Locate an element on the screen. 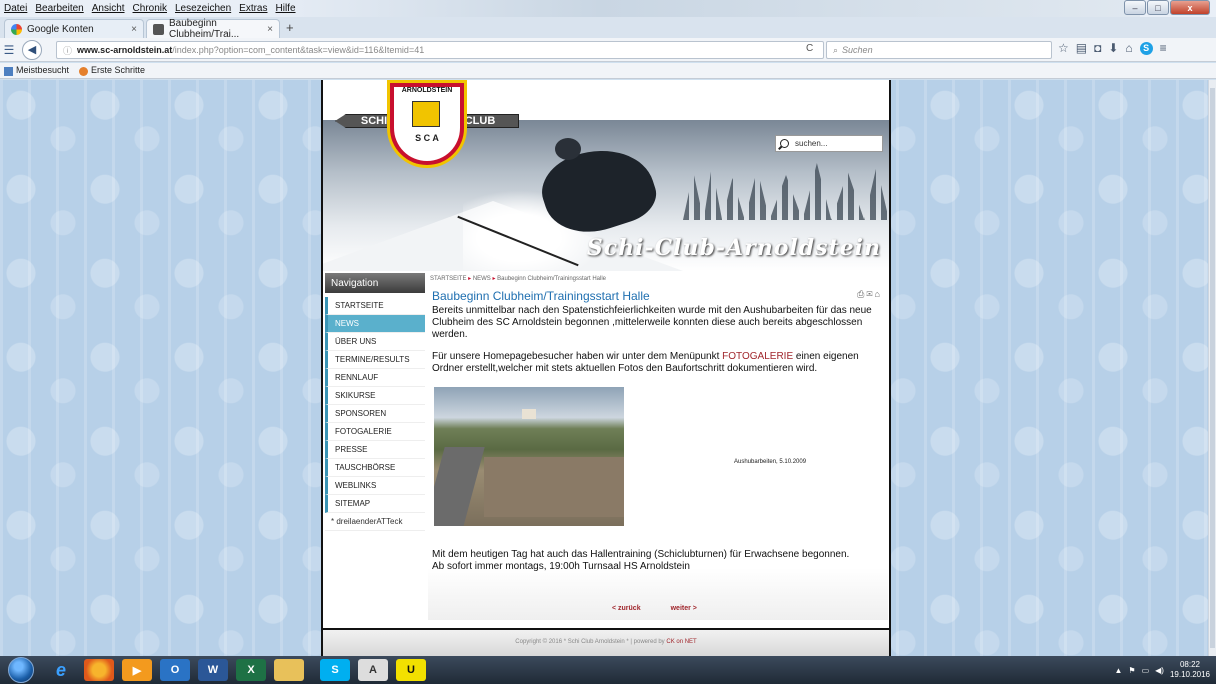 Image resolution: width=1216 pixels, height=684 pixels. nav-item-sponsoren: SPONSOREN is located at coordinates (375, 414).